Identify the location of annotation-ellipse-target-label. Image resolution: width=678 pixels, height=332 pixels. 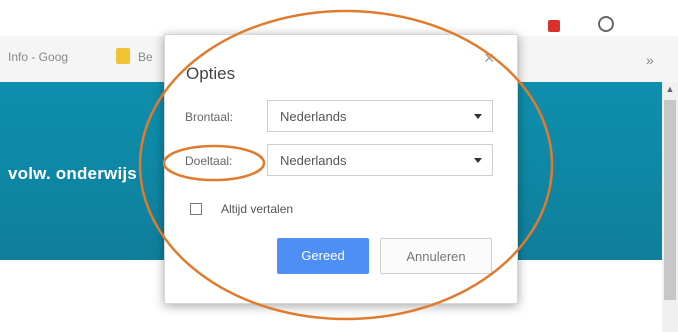
(214, 163).